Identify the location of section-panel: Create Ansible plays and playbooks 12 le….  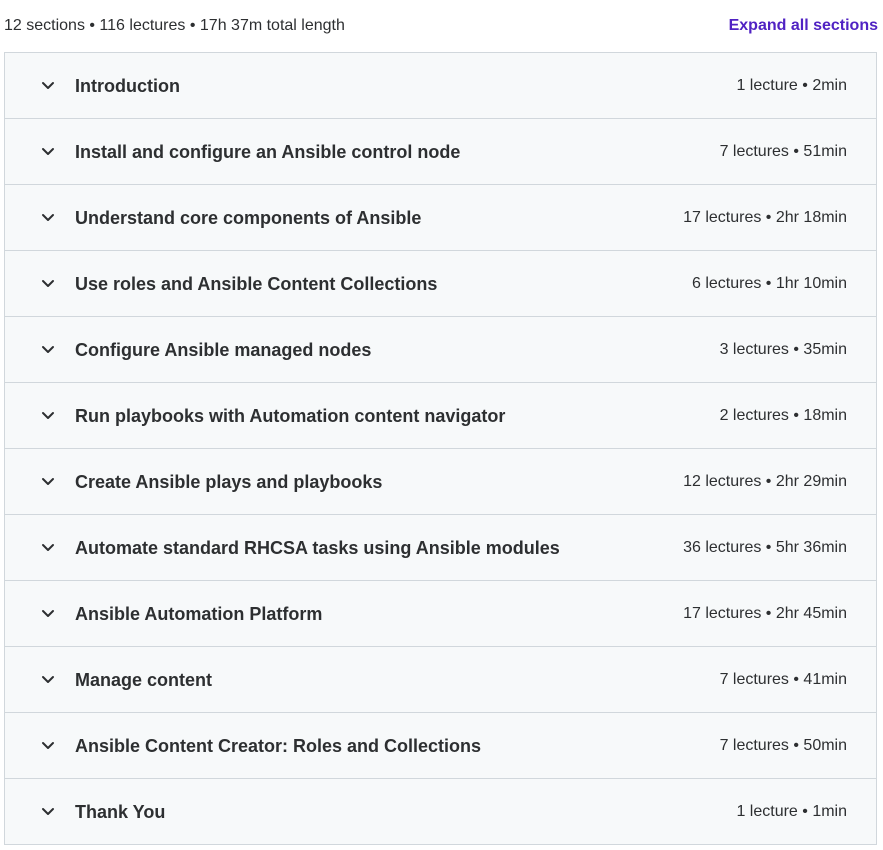
(440, 482).